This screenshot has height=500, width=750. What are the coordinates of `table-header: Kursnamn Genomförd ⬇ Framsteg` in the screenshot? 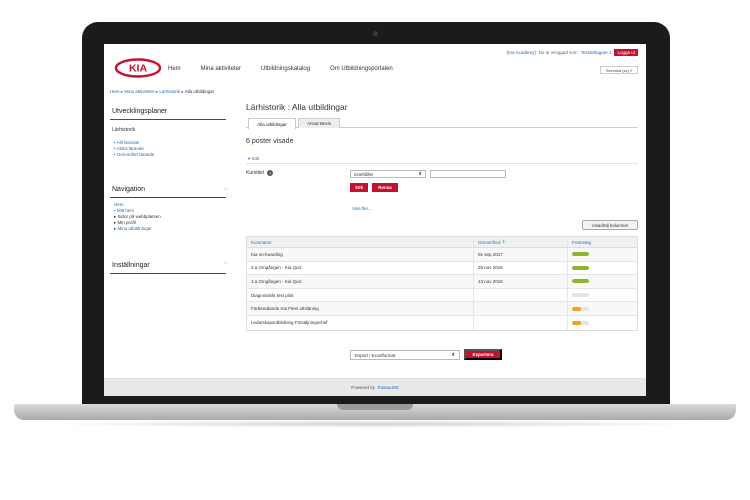 It's located at (442, 242).